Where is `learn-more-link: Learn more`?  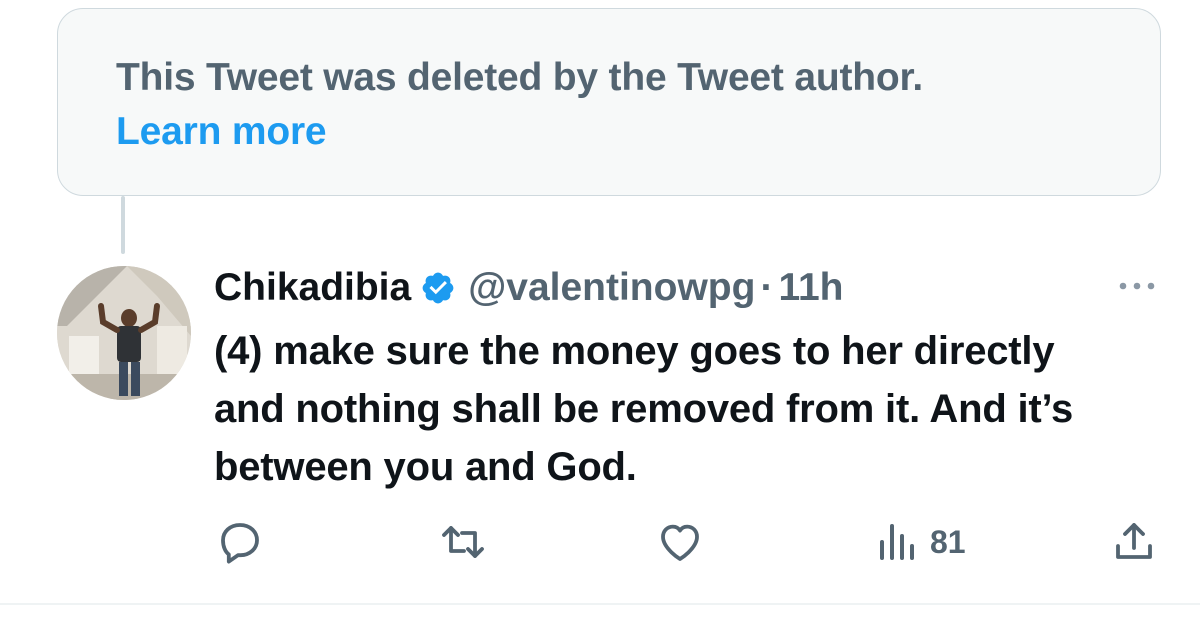 learn-more-link: Learn more is located at coordinates (519, 132).